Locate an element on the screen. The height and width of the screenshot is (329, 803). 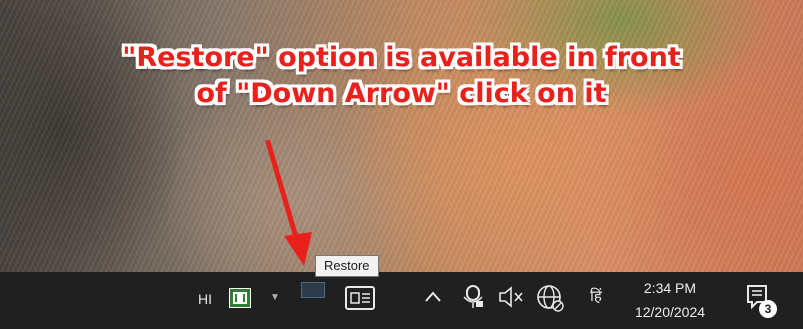
language-indicator: HI is located at coordinates (205, 299).